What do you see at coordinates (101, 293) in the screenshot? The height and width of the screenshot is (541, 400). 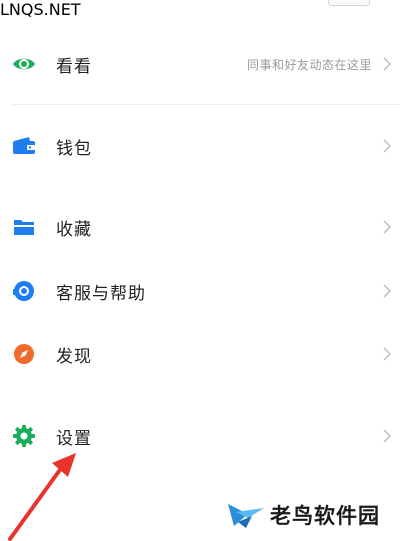 I see `menu-item-label: 客服与帮助` at bounding box center [101, 293].